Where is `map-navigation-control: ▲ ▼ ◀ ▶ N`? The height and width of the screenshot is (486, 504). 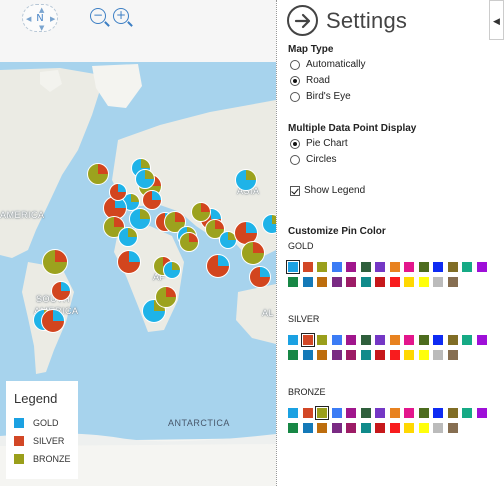 map-navigation-control: ▲ ▼ ◀ ▶ N is located at coordinates (40, 18).